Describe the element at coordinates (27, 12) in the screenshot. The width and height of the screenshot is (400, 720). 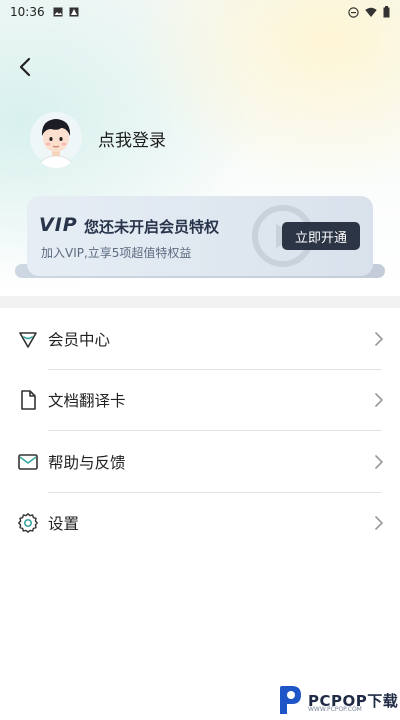
I see `status-time: 10:36` at that location.